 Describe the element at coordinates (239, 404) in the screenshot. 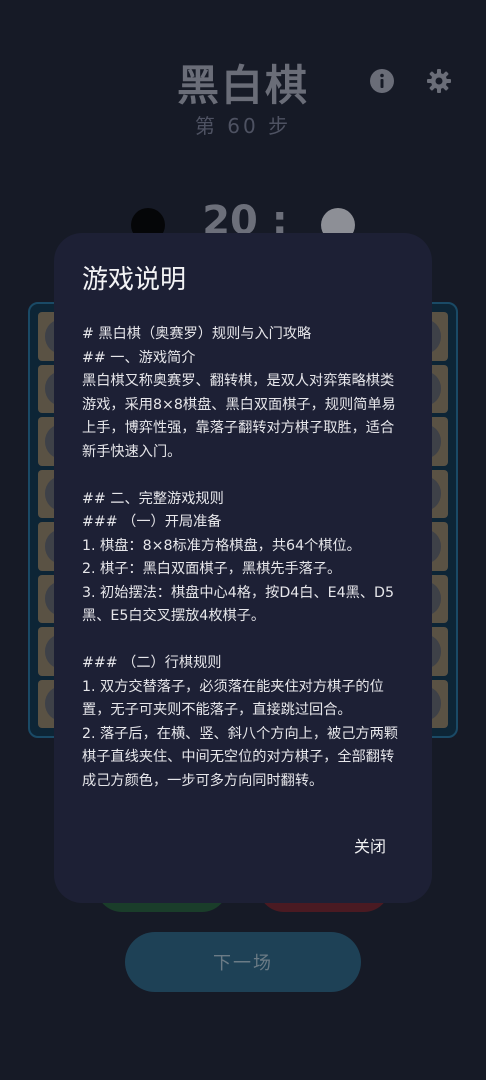

I see `dialog-text-line: 游戏，采用8×8棋盘、黑白双面棋子，规则简单易` at that location.